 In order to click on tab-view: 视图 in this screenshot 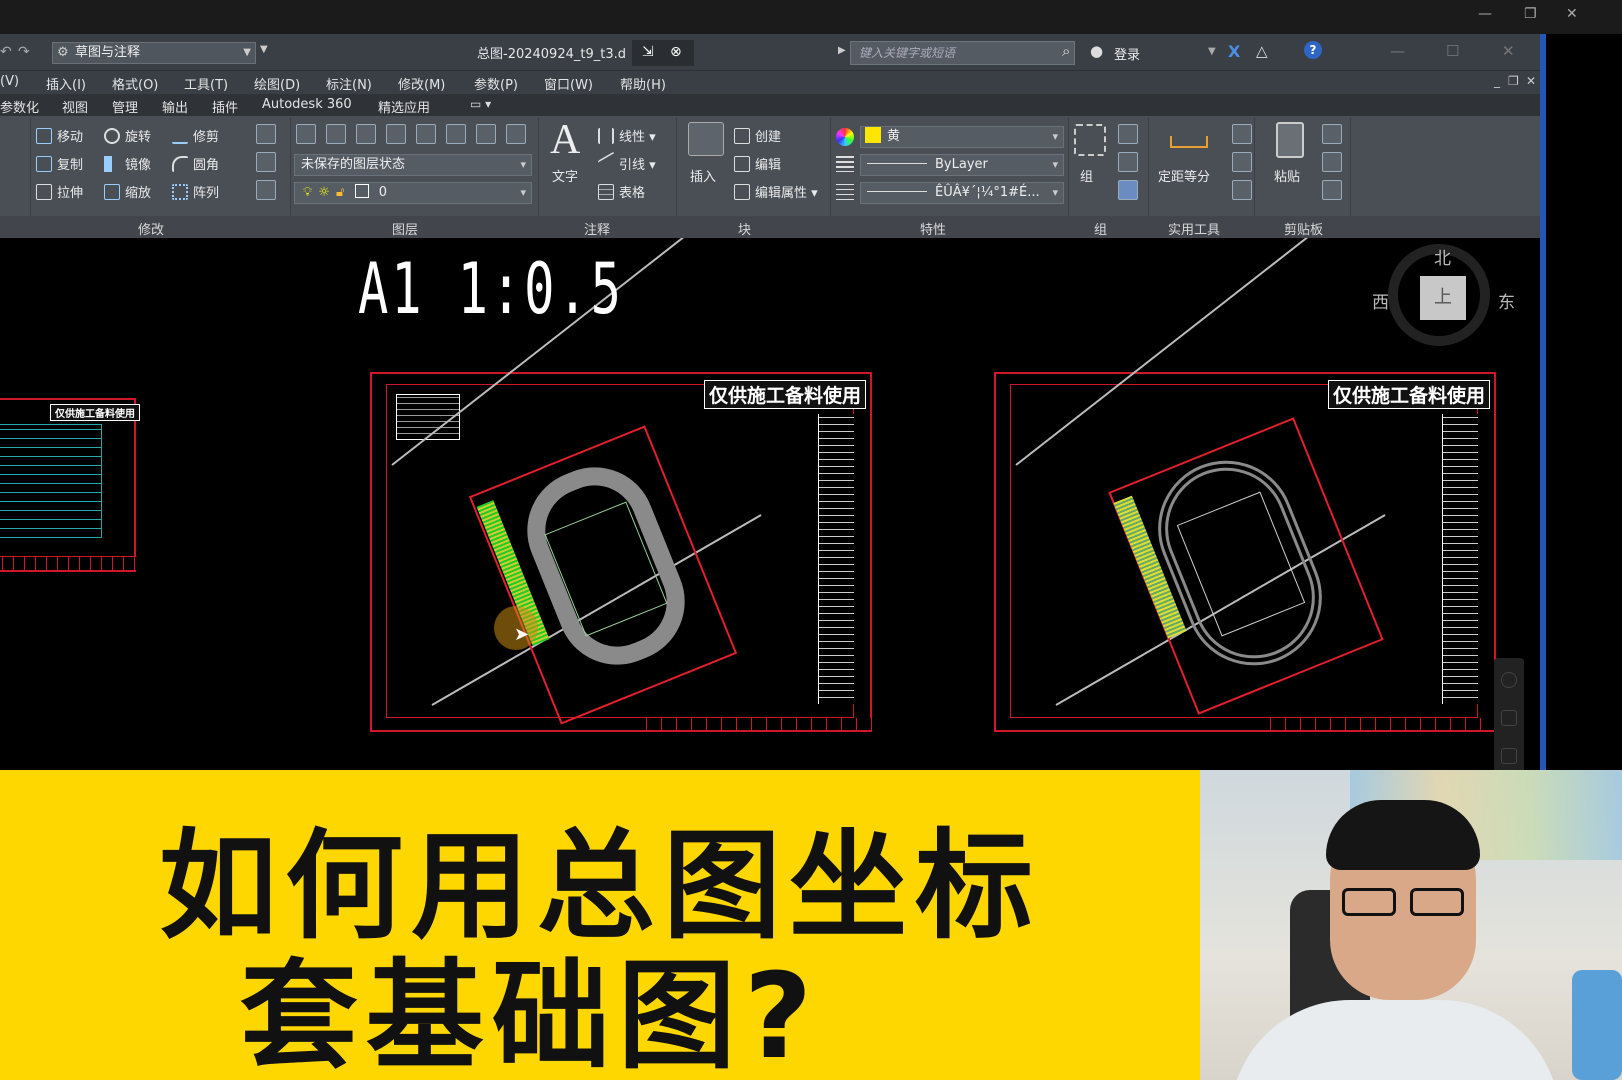, I will do `click(75, 106)`.